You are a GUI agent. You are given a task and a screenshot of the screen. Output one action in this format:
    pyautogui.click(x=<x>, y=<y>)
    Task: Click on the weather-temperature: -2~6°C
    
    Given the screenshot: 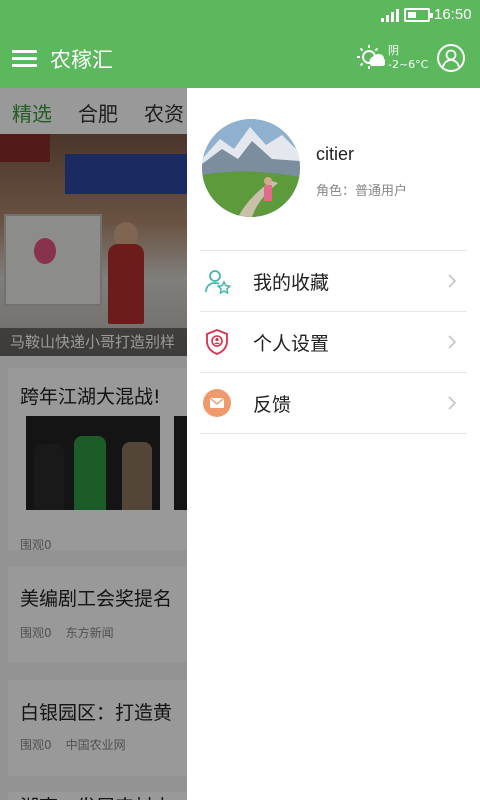 What is the action you would take?
    pyautogui.click(x=408, y=64)
    